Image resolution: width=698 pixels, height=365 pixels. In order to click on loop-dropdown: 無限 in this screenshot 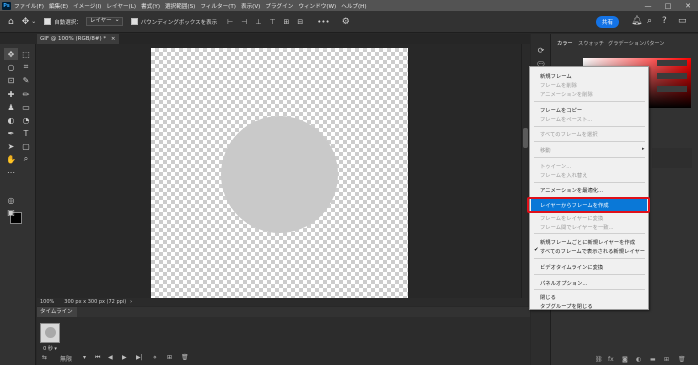, I will do `click(66, 358)`.